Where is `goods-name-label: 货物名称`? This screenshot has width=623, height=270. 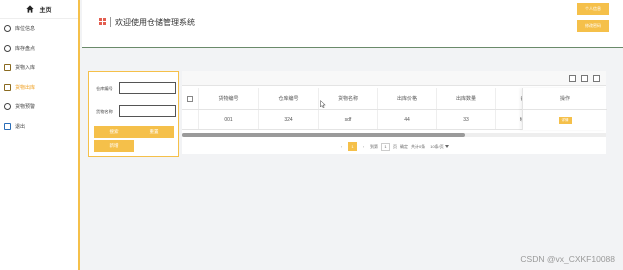 goods-name-label: 货物名称 is located at coordinates (104, 111).